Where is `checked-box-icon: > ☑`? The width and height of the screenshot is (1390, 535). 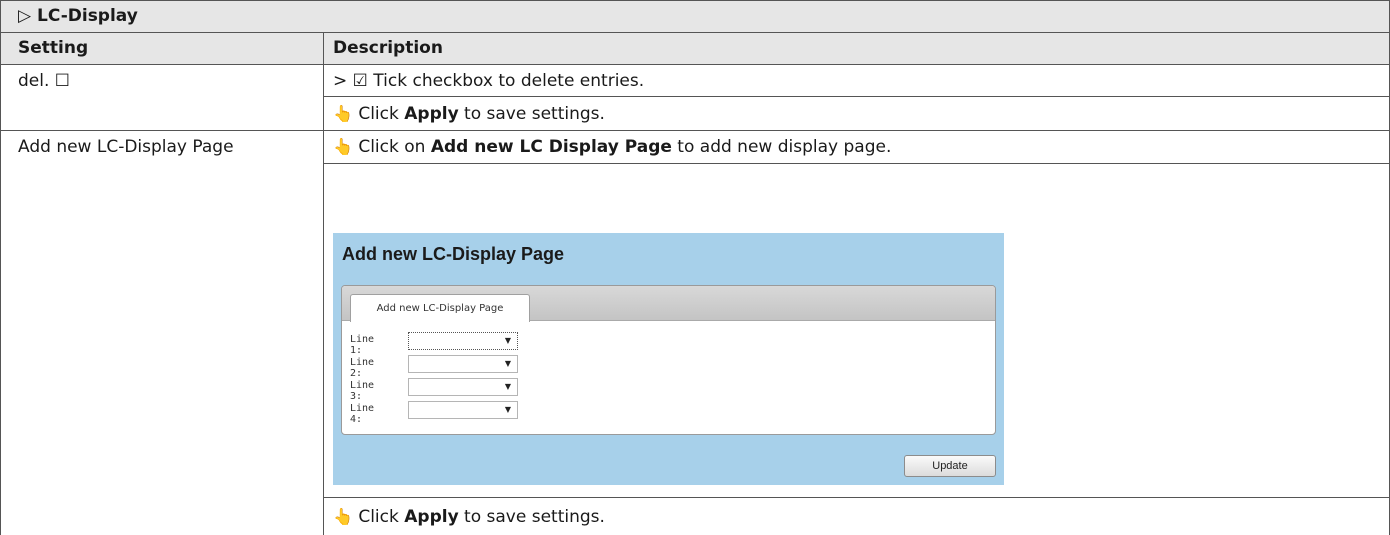
checked-box-icon: > ☑ is located at coordinates (353, 81).